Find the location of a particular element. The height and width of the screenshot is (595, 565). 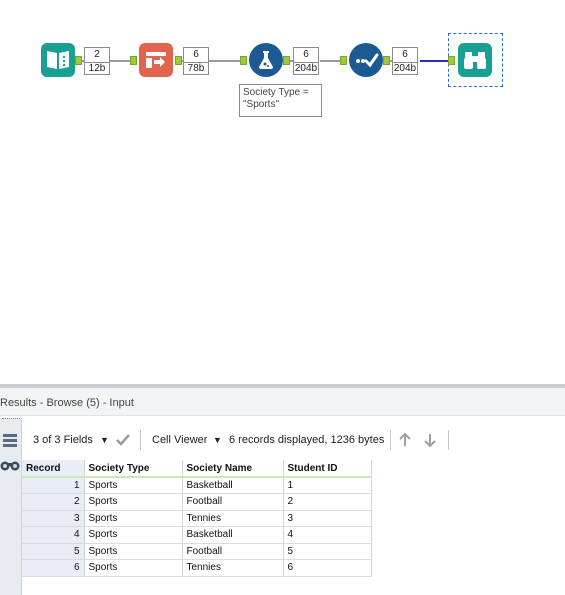

text-to-columns-tool is located at coordinates (156, 60).